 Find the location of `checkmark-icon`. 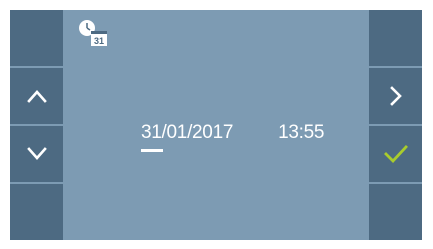

checkmark-icon is located at coordinates (395, 154).